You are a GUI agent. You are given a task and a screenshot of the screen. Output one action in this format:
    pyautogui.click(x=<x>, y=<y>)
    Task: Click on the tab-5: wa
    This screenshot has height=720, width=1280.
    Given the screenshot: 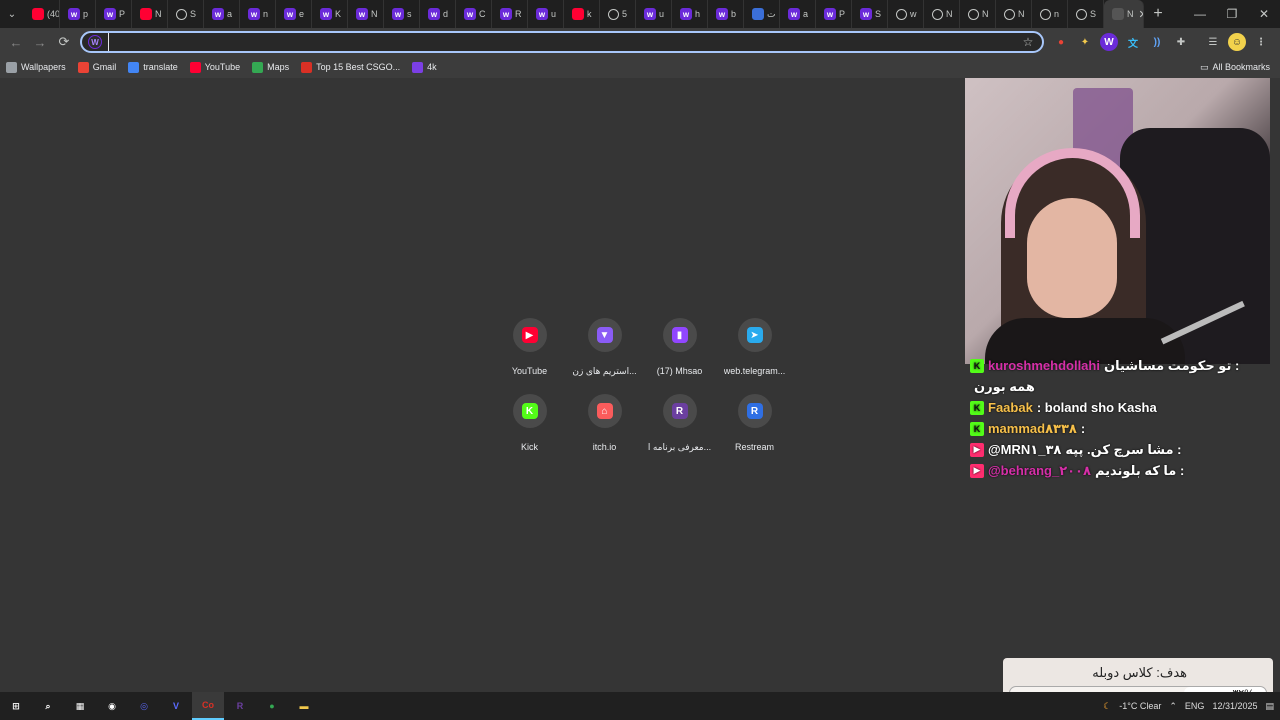 What is the action you would take?
    pyautogui.click(x=222, y=14)
    